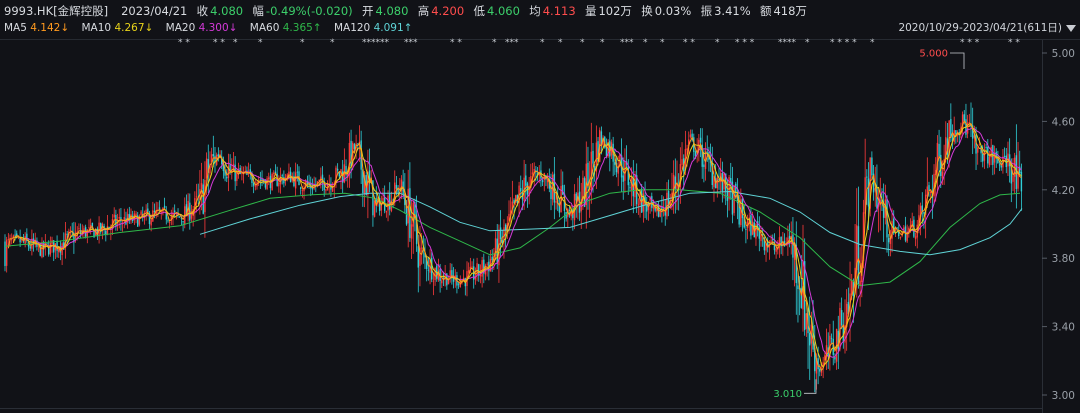  Describe the element at coordinates (1063, 191) in the screenshot. I see `y-tick-label: 4.20` at that location.